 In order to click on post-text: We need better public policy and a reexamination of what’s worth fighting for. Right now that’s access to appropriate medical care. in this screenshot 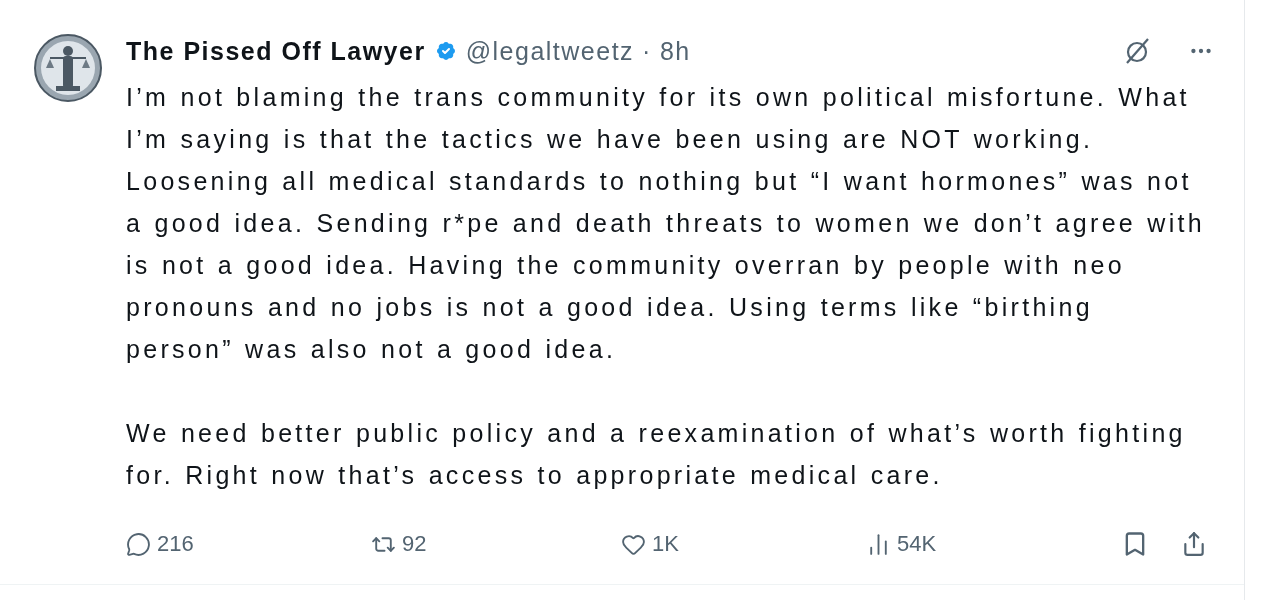, I will do `click(656, 454)`.